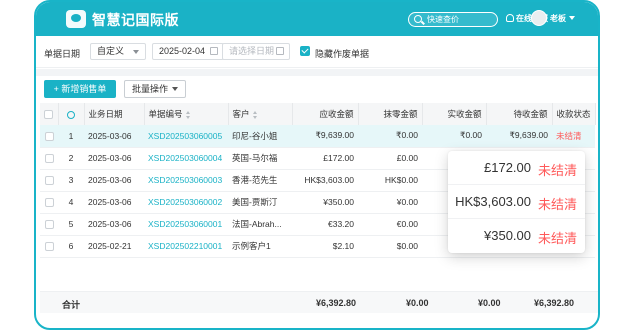  Describe the element at coordinates (390, 180) in the screenshot. I see `row-rounding: HK$0.00` at that location.